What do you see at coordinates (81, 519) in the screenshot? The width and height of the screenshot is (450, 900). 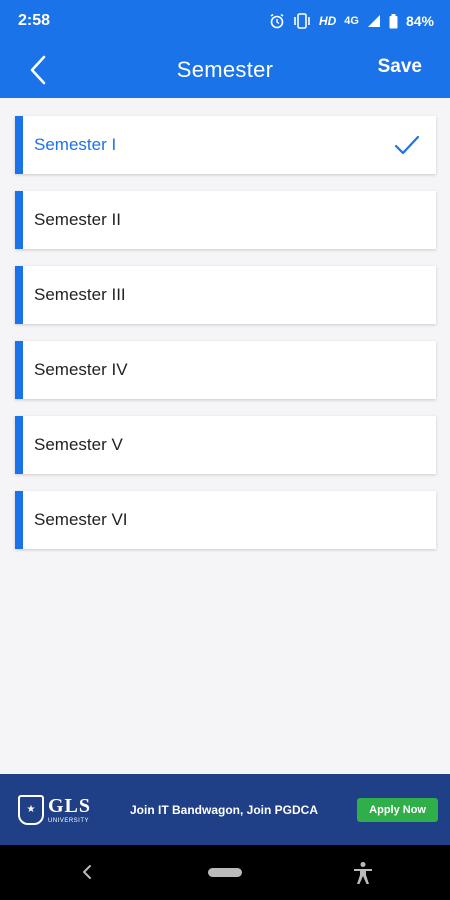 I see `semester-label: Semester VI` at bounding box center [81, 519].